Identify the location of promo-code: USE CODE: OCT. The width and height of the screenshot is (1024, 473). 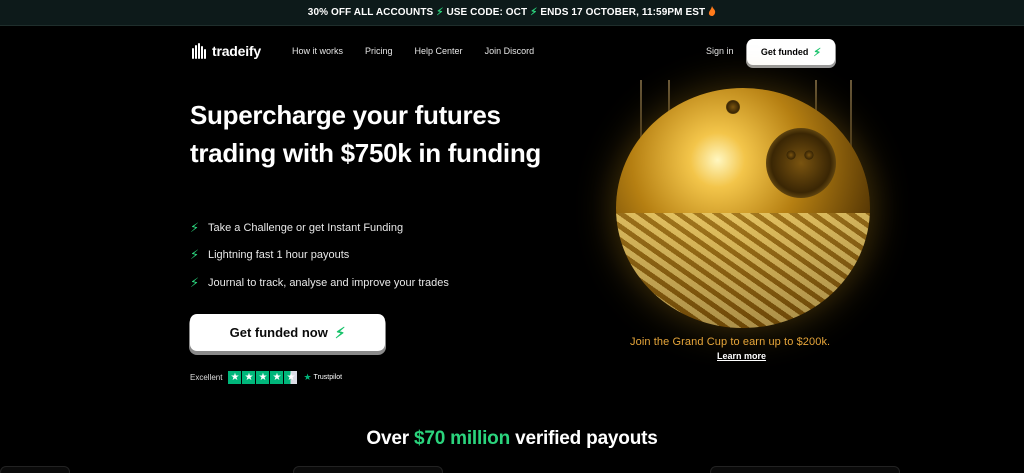
(487, 12).